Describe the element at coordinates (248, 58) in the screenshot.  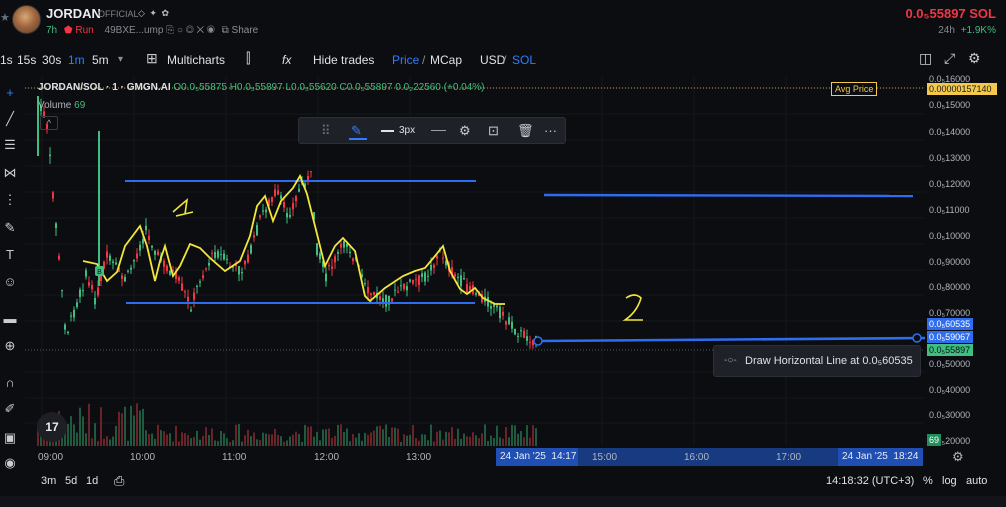
I see `candle-type-icon: ⫿` at that location.